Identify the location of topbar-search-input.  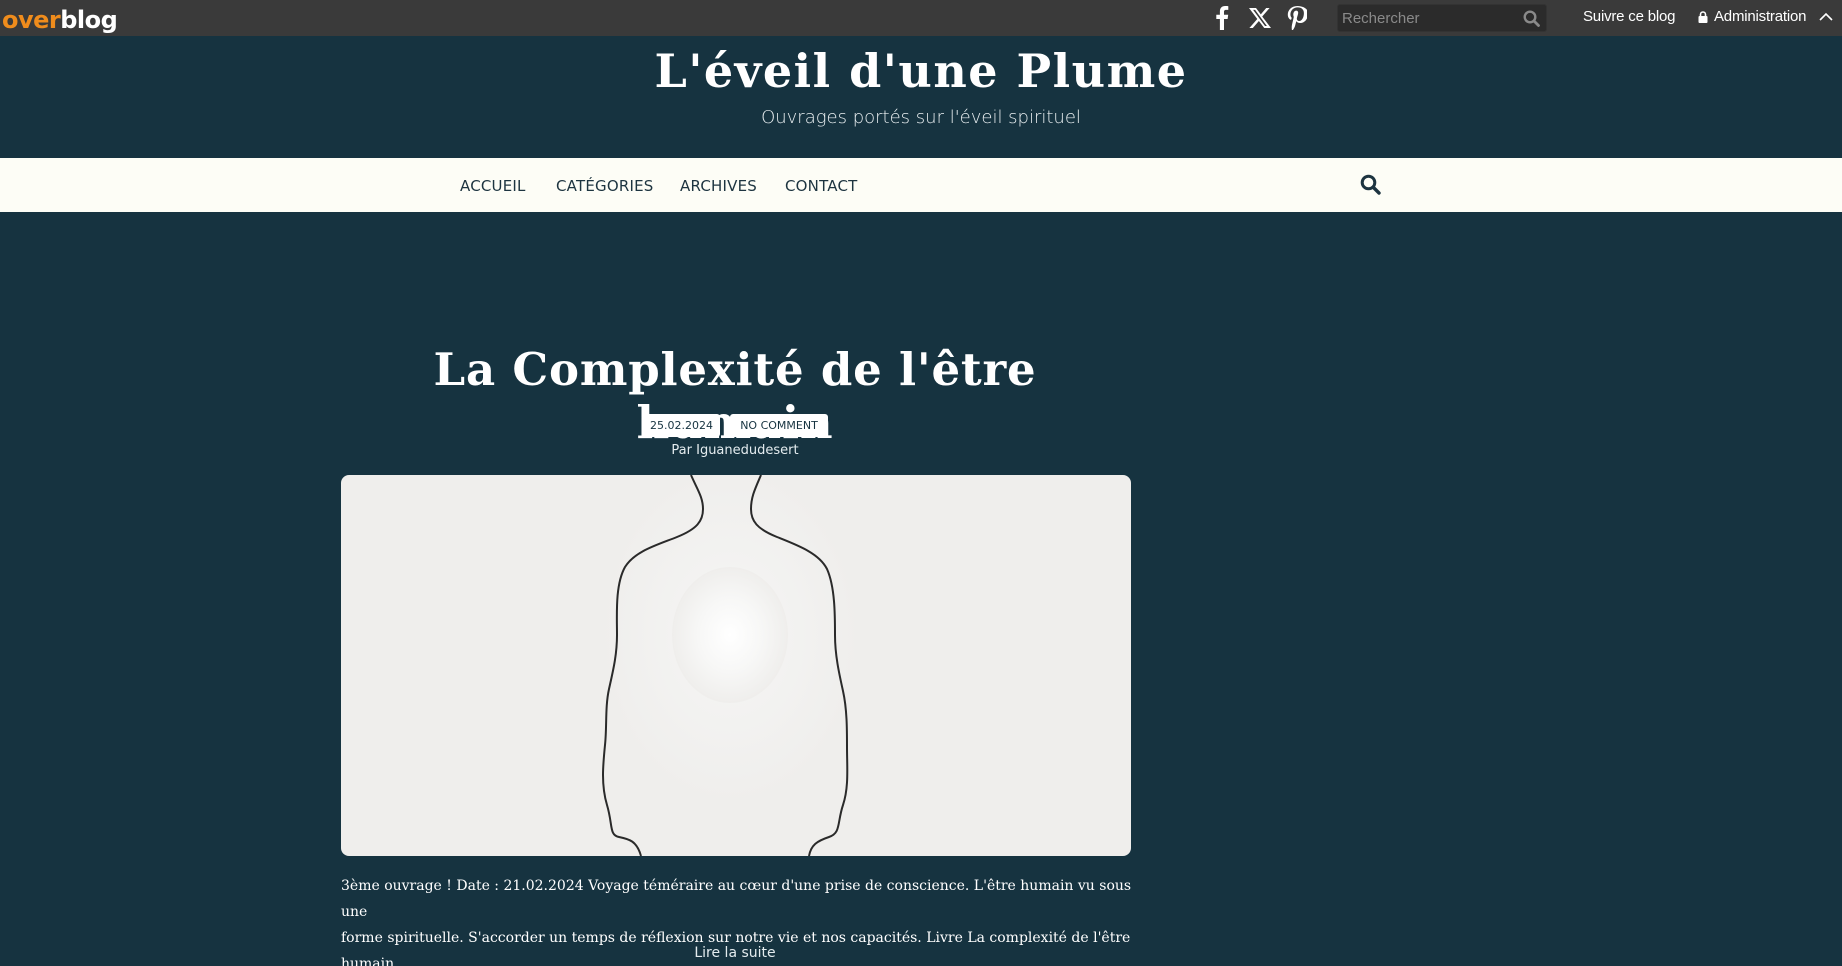
(1428, 18).